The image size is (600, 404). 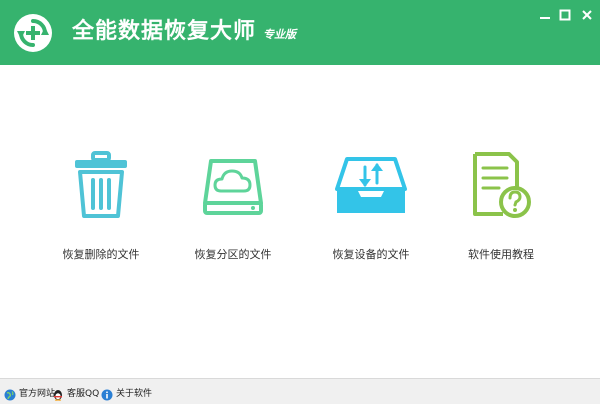 I want to click on status-link-label: 官方网站, so click(x=37, y=393).